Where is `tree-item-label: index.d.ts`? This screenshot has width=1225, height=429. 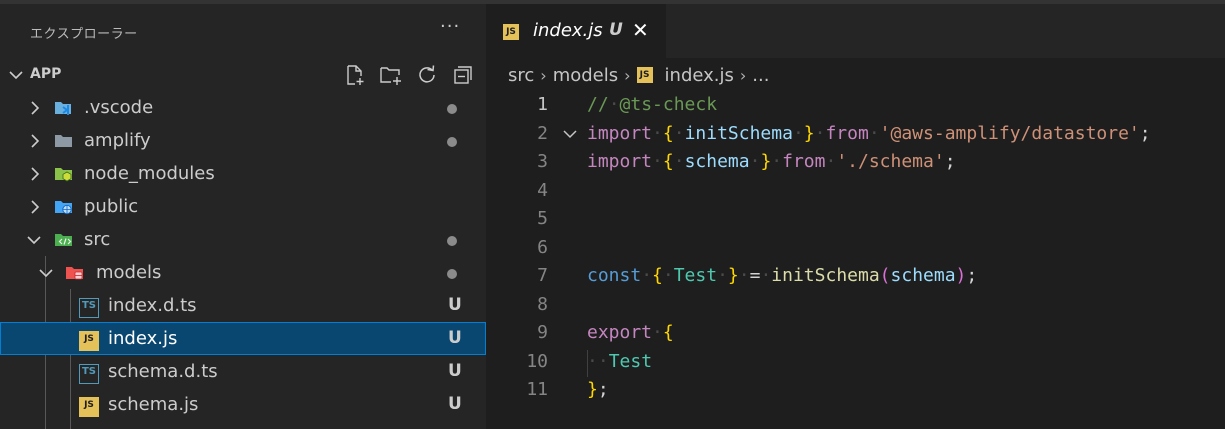 tree-item-label: index.d.ts is located at coordinates (152, 305).